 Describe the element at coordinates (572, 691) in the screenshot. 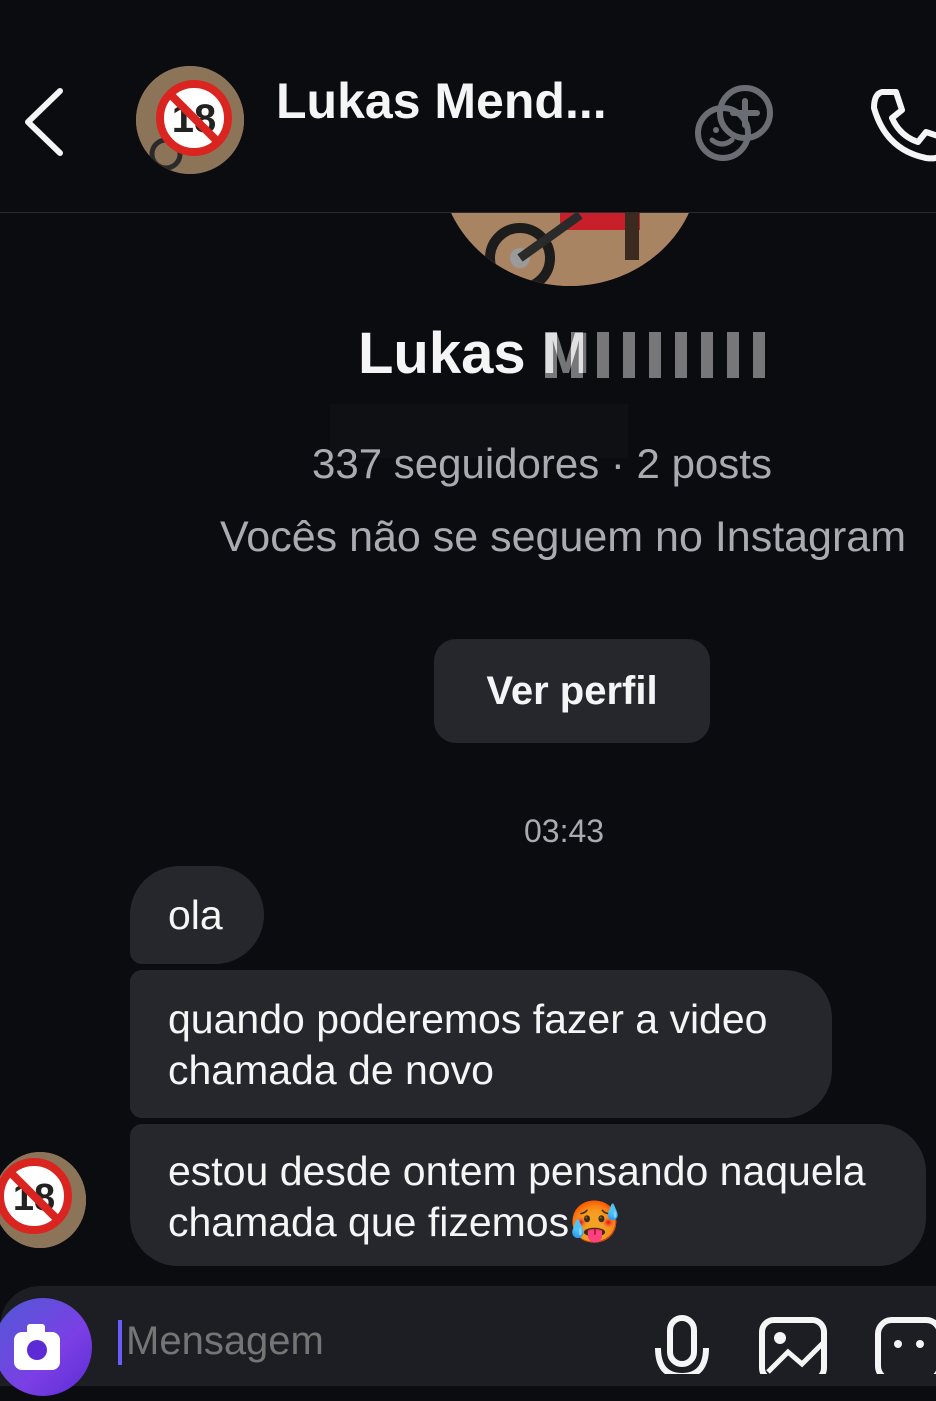

I see `view-profile-button: Ver perfil` at that location.